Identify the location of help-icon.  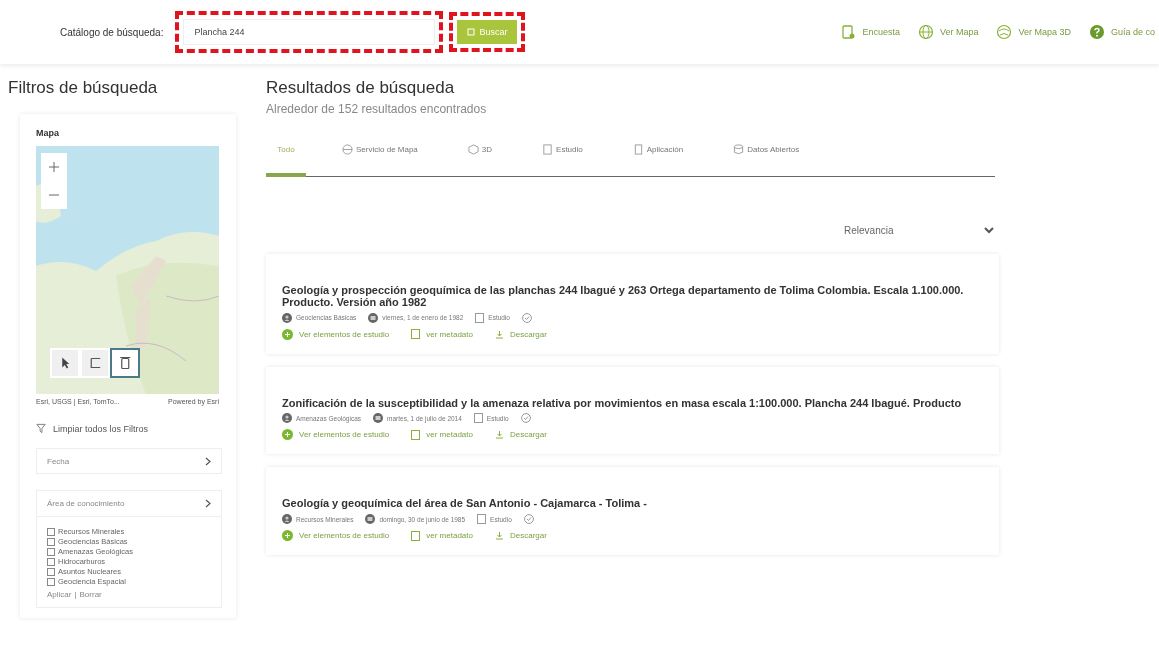
(1096, 32).